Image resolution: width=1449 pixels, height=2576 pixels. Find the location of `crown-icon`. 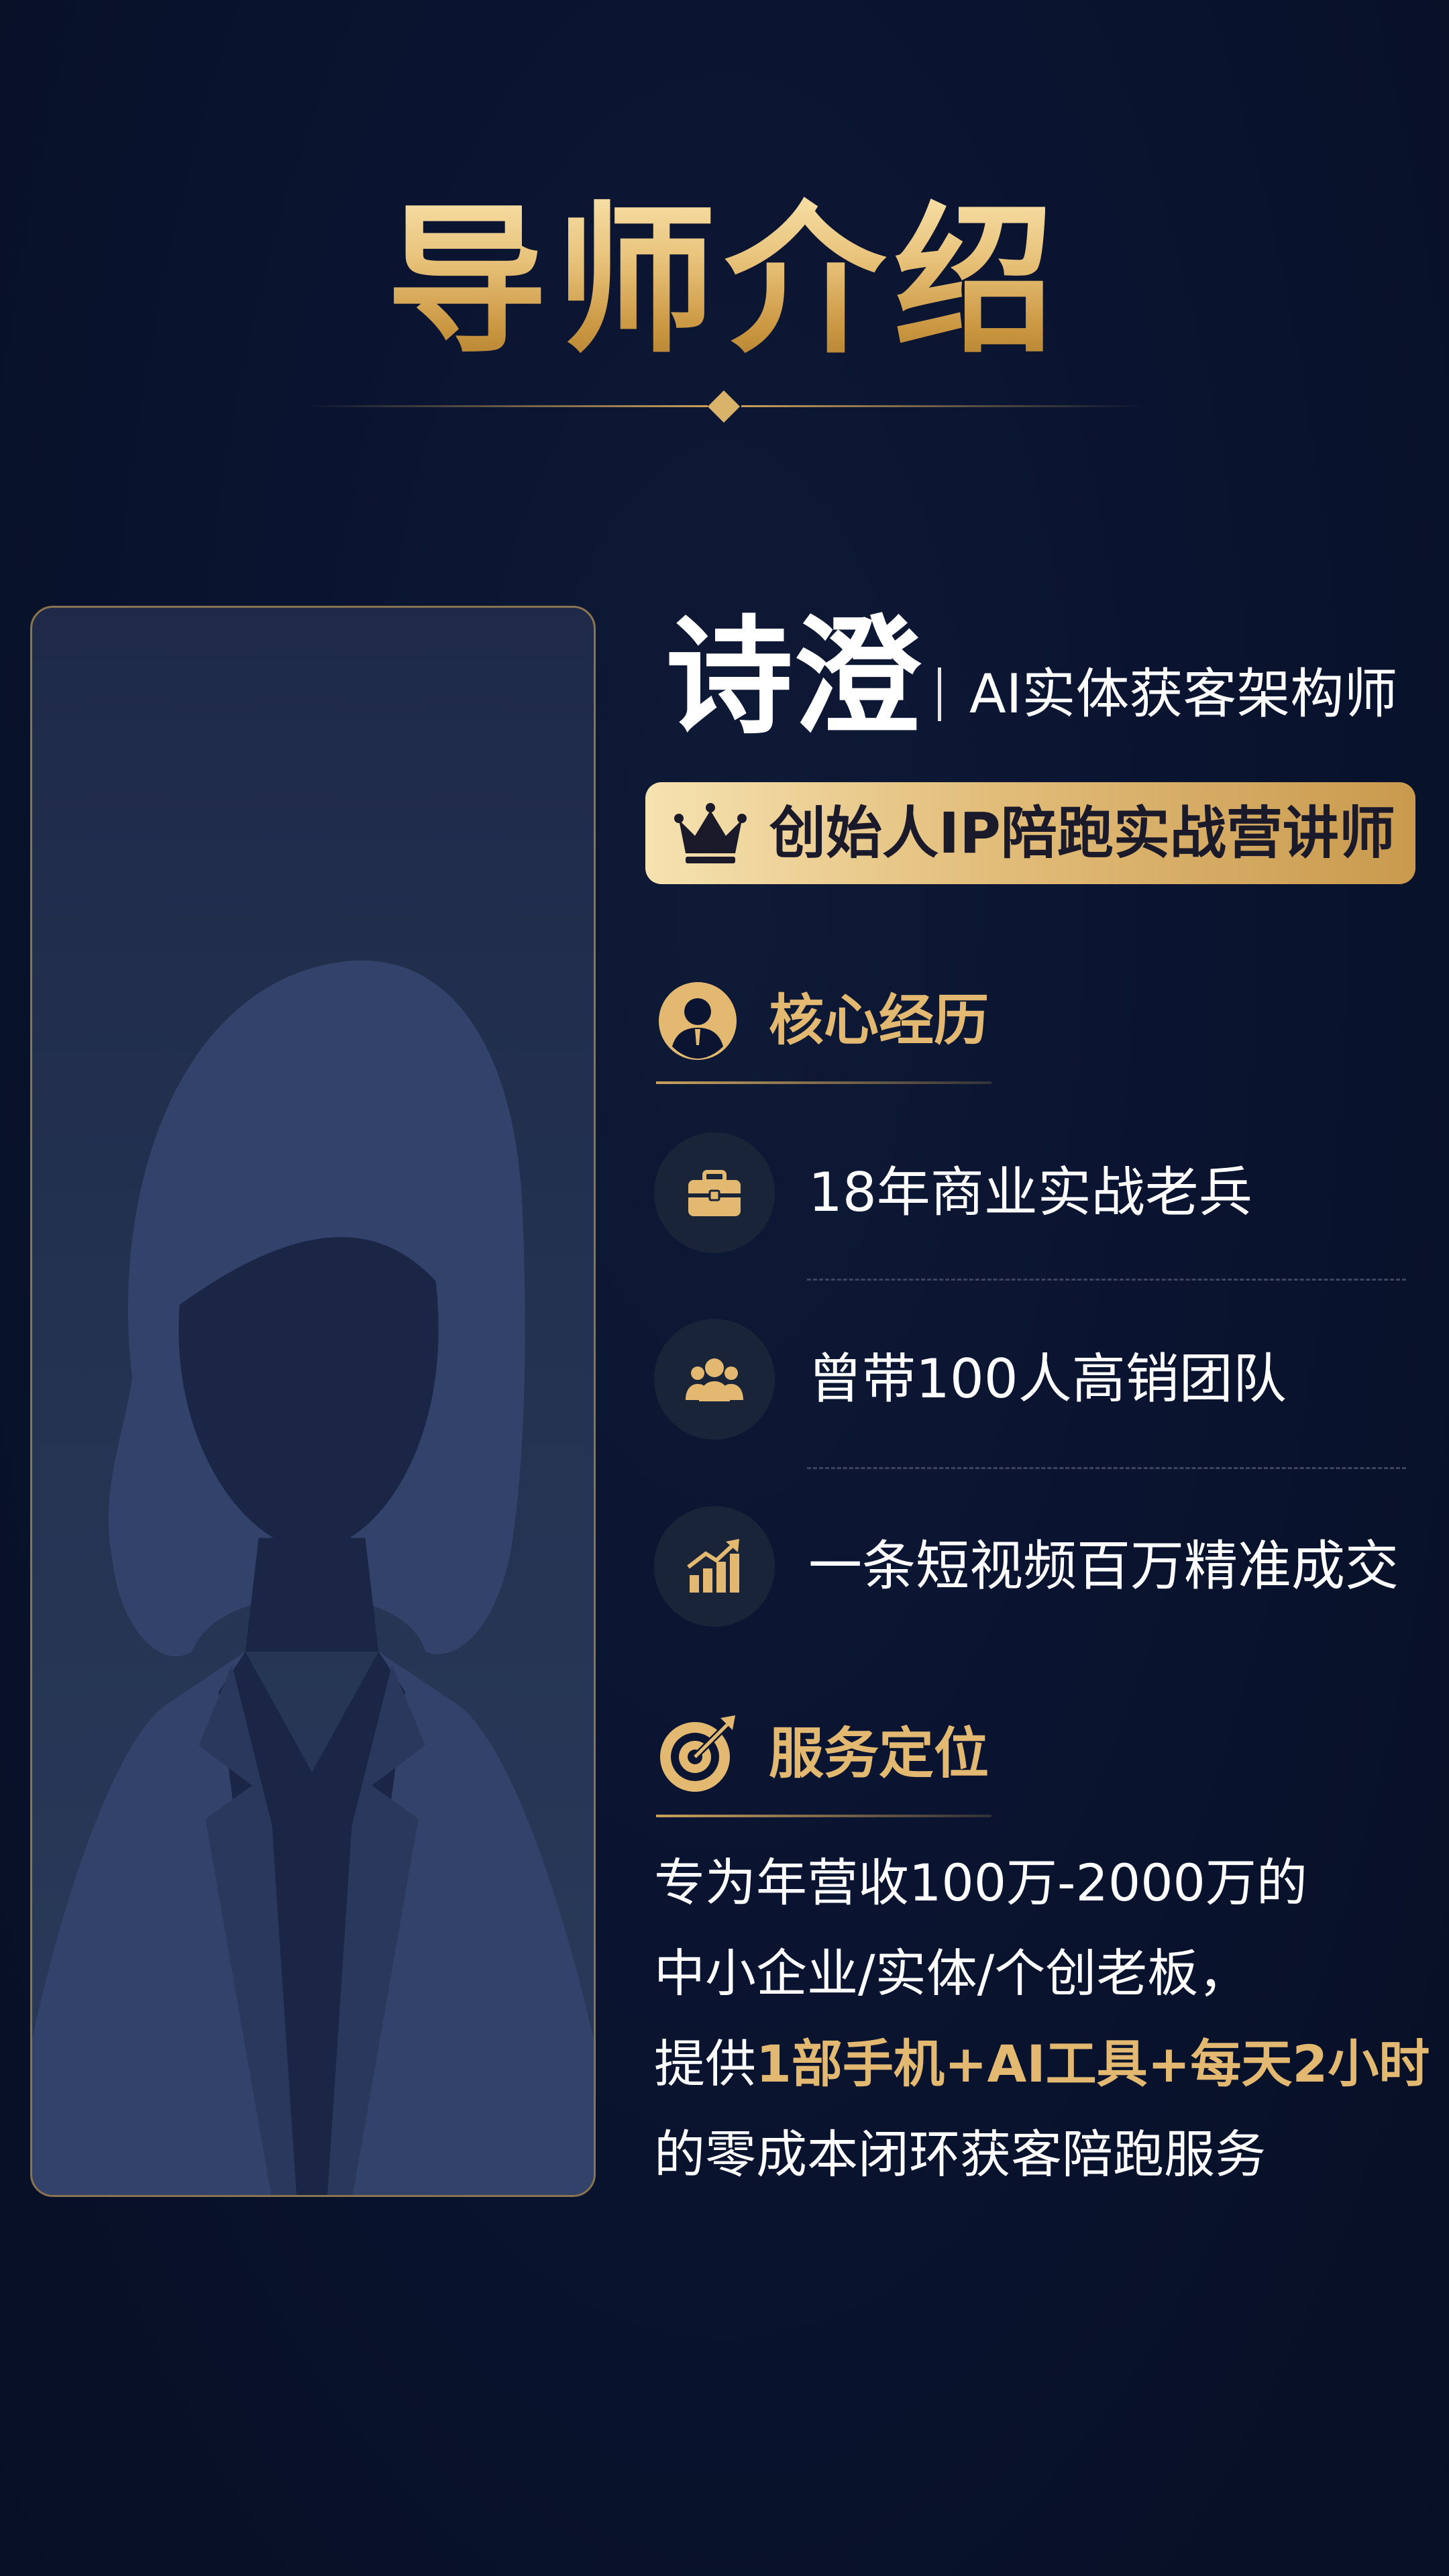

crown-icon is located at coordinates (710, 833).